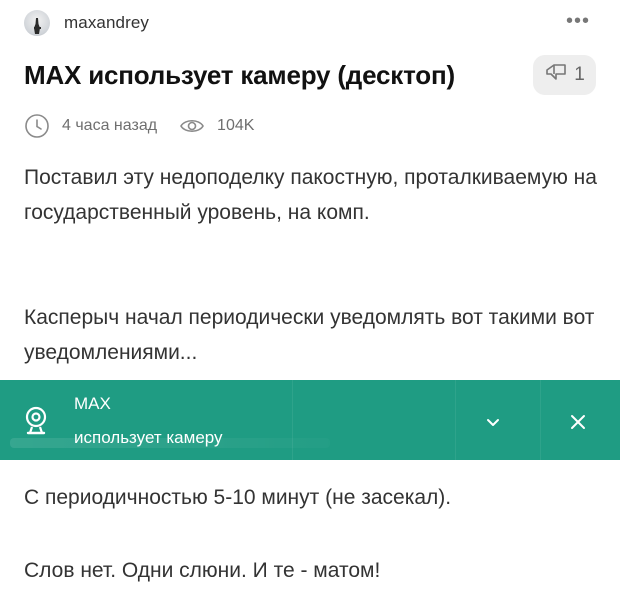  What do you see at coordinates (578, 422) in the screenshot?
I see `close-icon` at bounding box center [578, 422].